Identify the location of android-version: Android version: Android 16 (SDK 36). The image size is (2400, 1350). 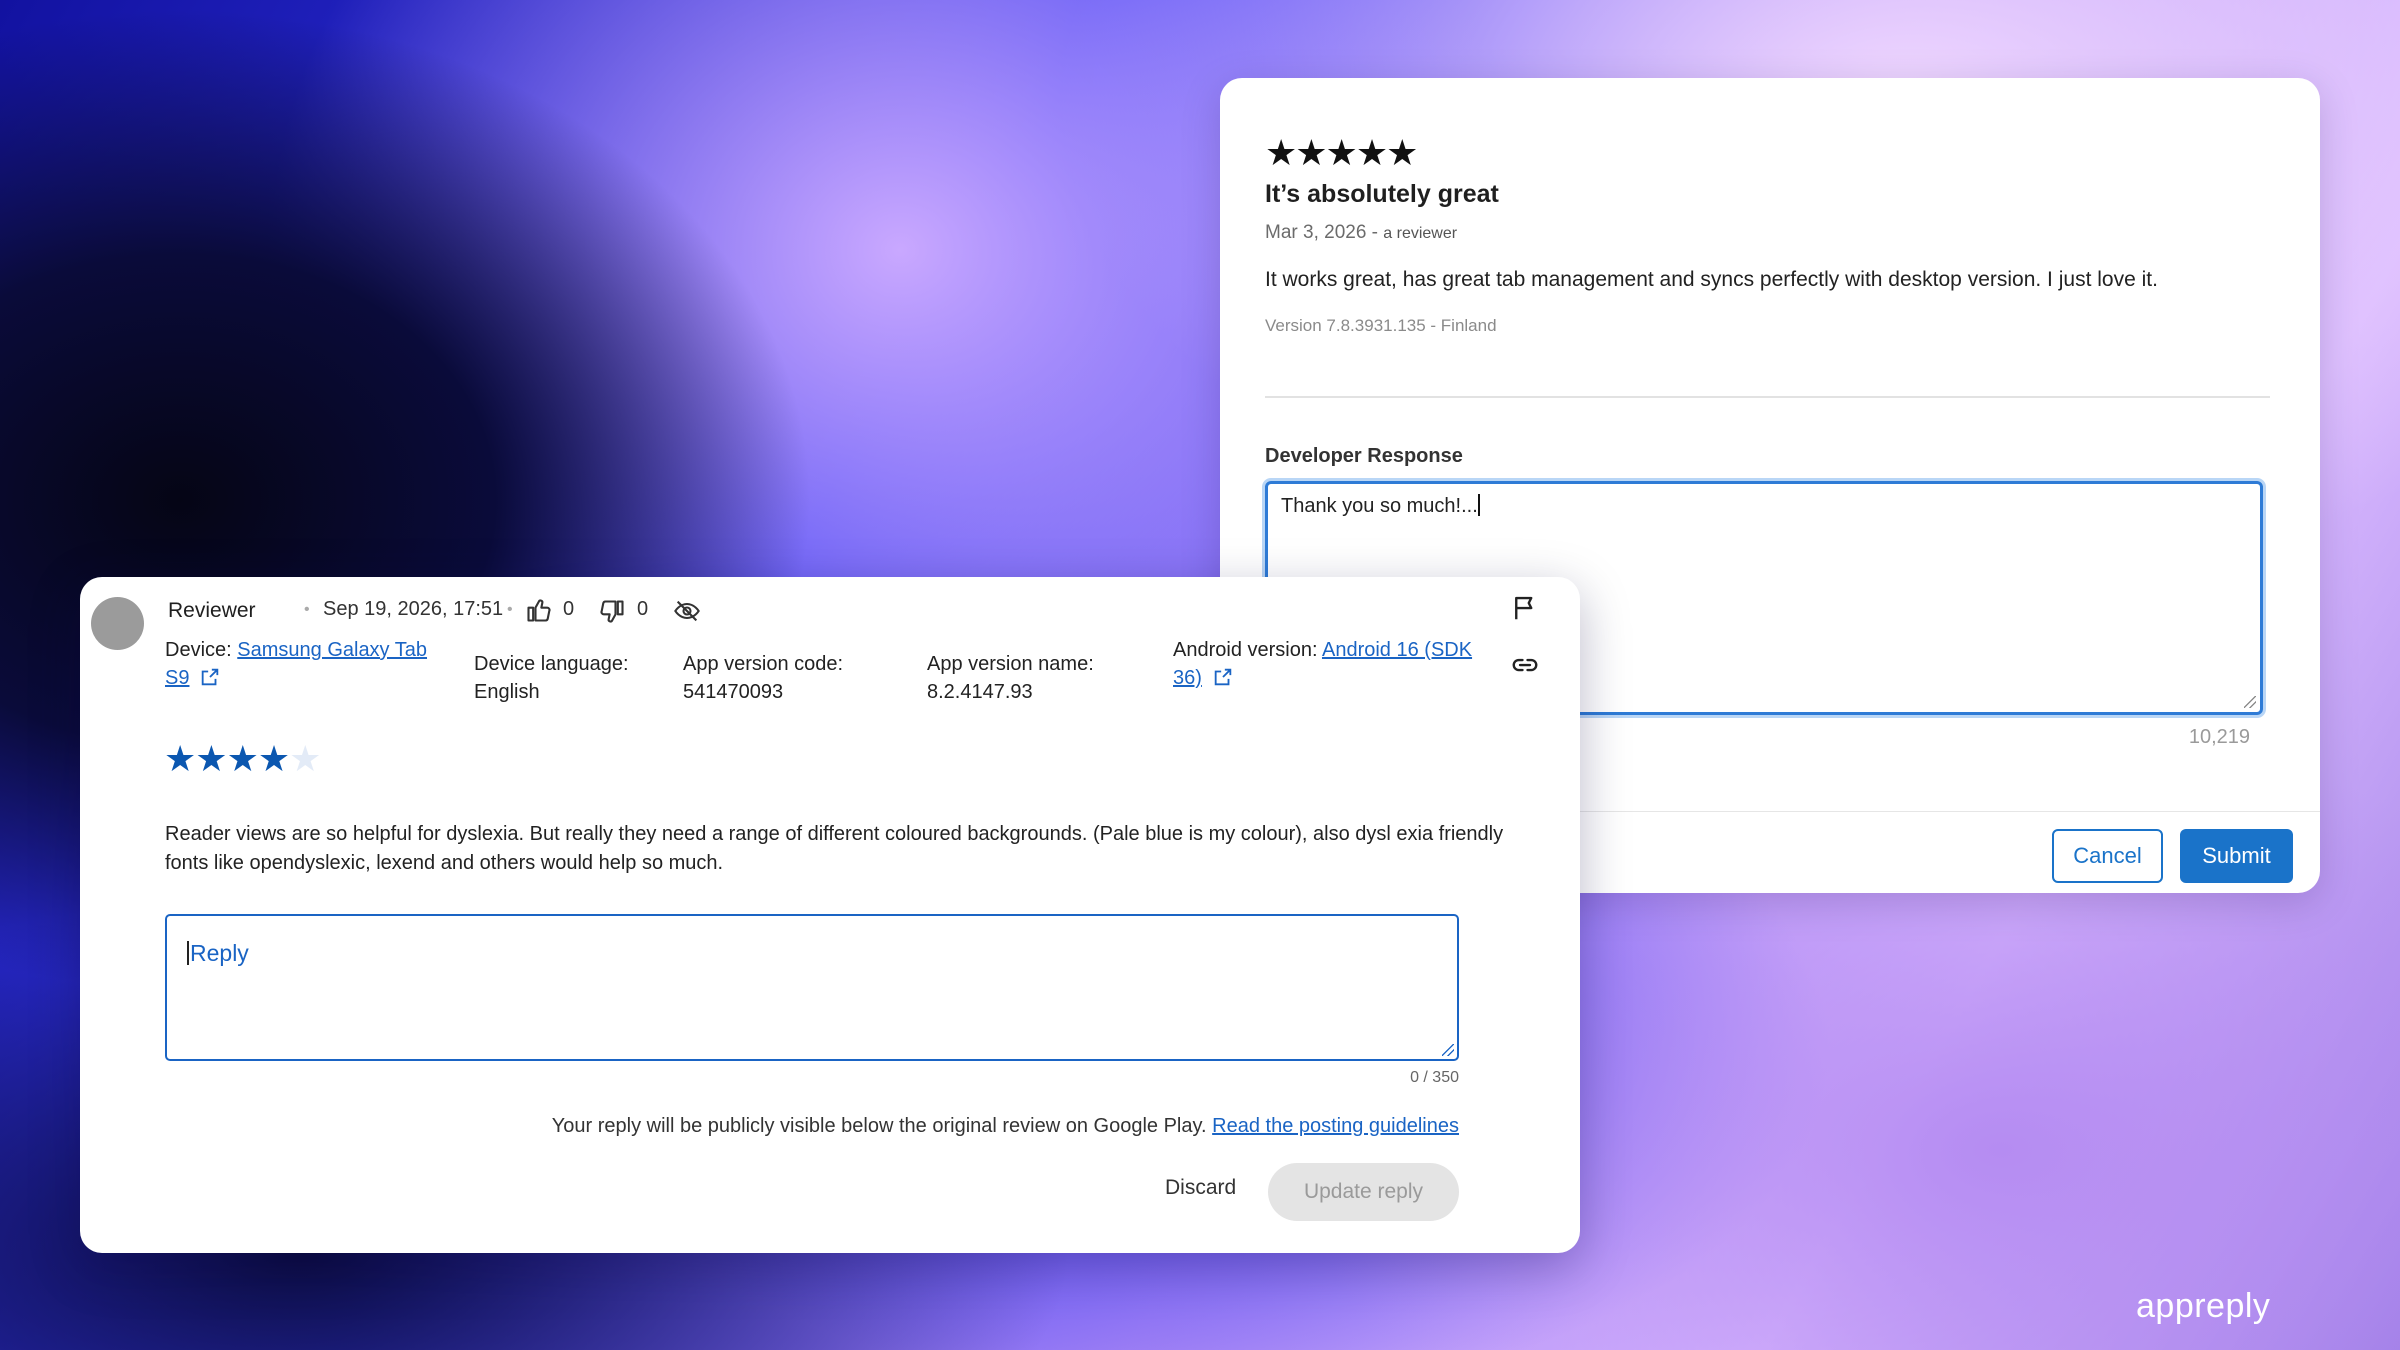
(1338, 664).